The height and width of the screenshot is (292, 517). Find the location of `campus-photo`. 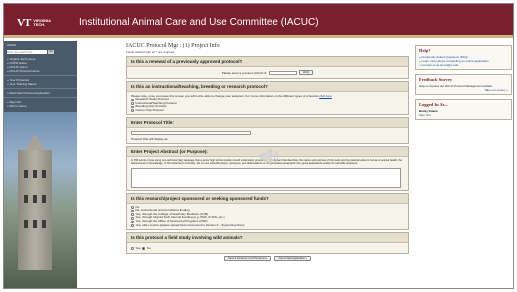

campus-photo is located at coordinates (40, 200).